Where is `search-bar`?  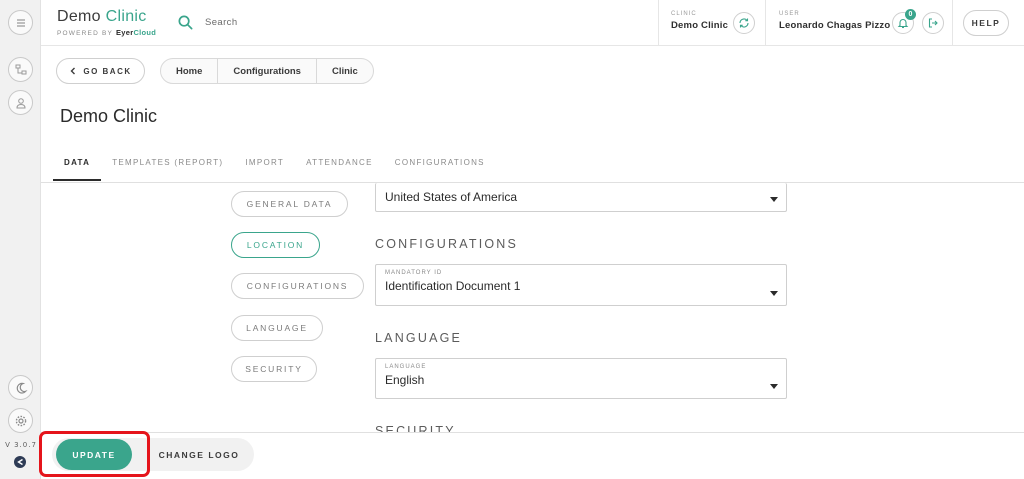
search-bar is located at coordinates (271, 22).